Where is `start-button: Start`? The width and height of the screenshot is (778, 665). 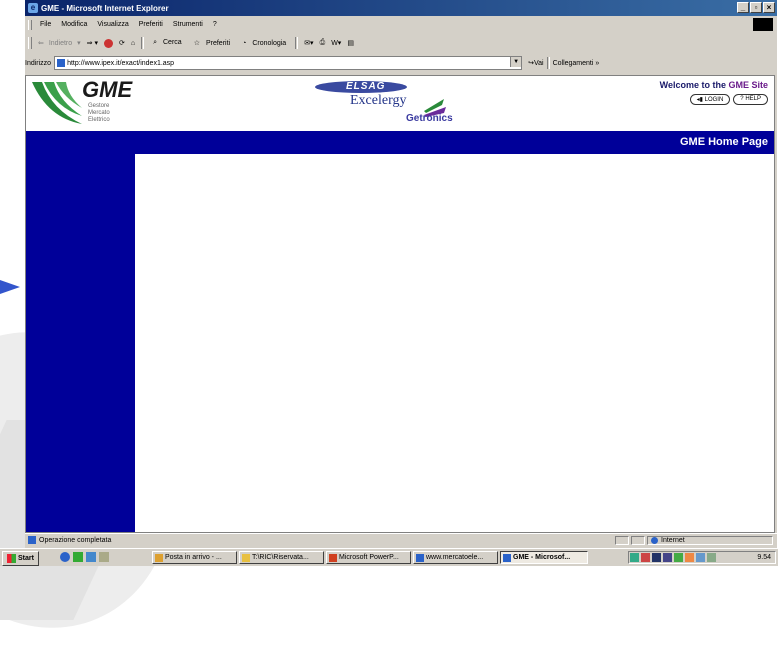
start-button: Start is located at coordinates (20, 558).